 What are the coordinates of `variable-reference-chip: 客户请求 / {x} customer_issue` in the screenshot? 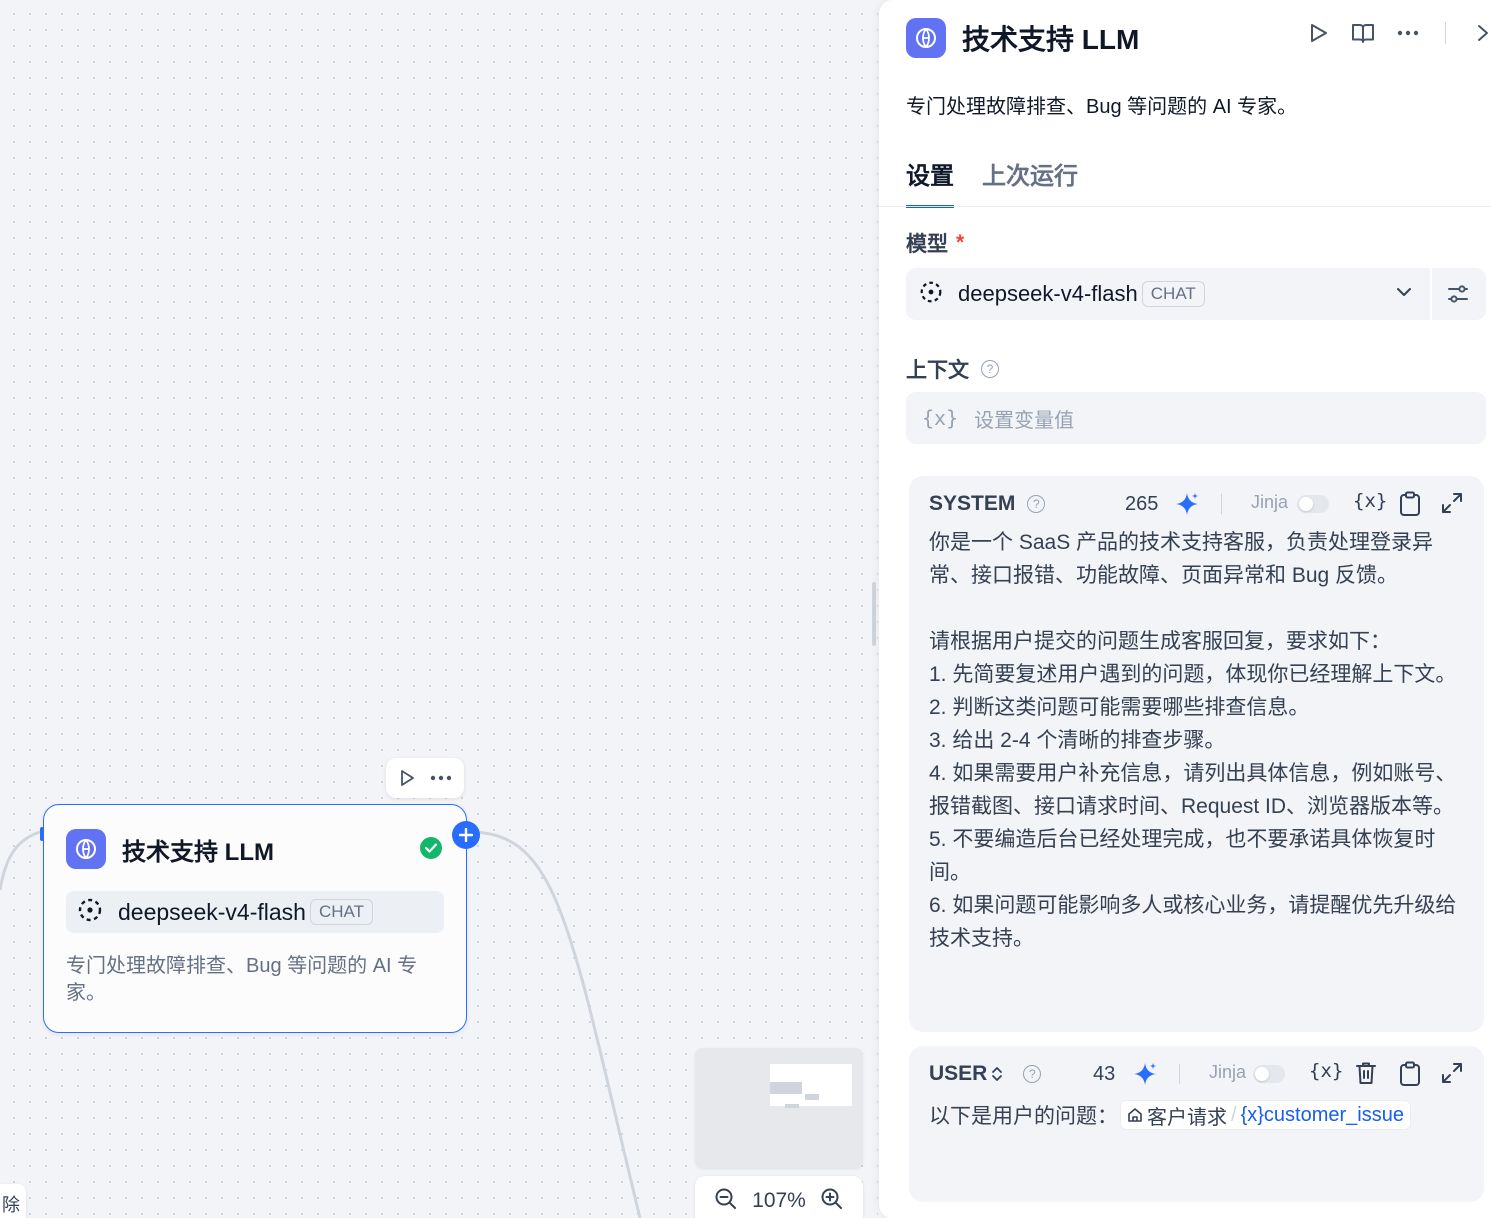 It's located at (1265, 1115).